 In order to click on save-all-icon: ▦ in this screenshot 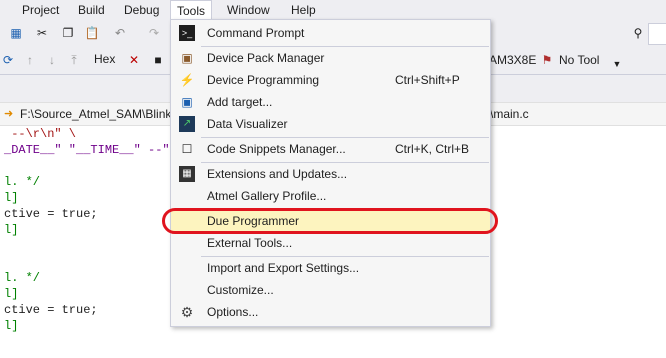, I will do `click(16, 33)`.